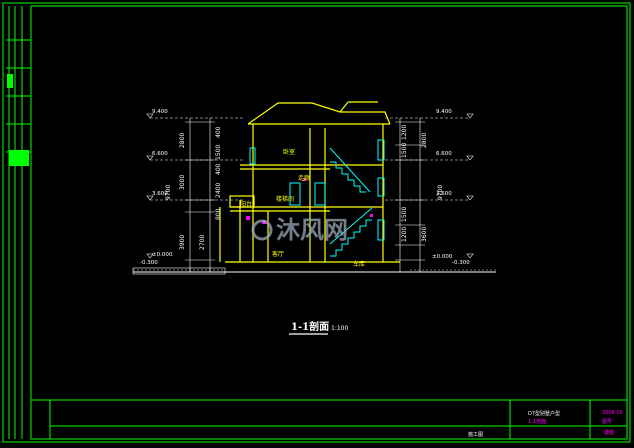 The image size is (634, 448). What do you see at coordinates (185, 191) in the screenshot?
I see `left-dimension-numbers: 2800 3000 3900 2700 9700` at bounding box center [185, 191].